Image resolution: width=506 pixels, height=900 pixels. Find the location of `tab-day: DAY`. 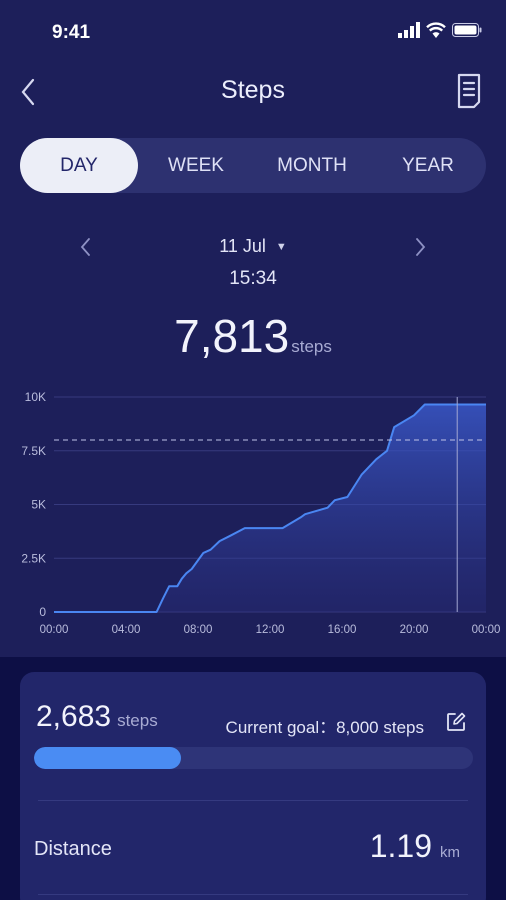

tab-day: DAY is located at coordinates (79, 165).